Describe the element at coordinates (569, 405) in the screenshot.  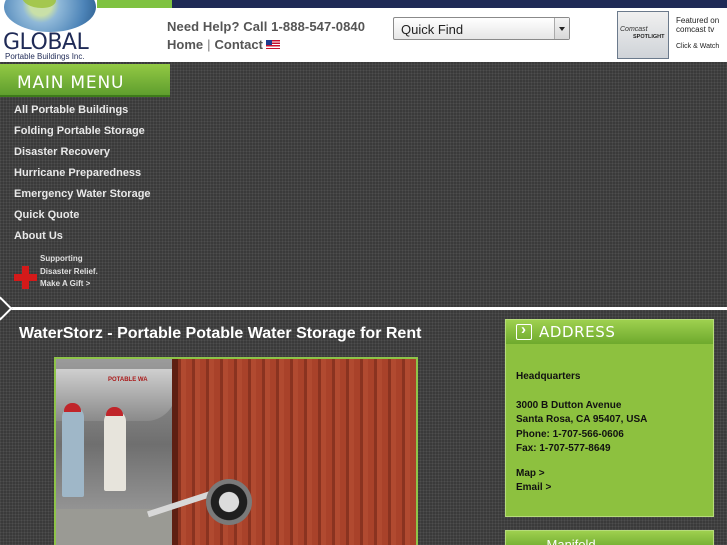
I see `address-line: 3000 B Dutton Avenue` at that location.